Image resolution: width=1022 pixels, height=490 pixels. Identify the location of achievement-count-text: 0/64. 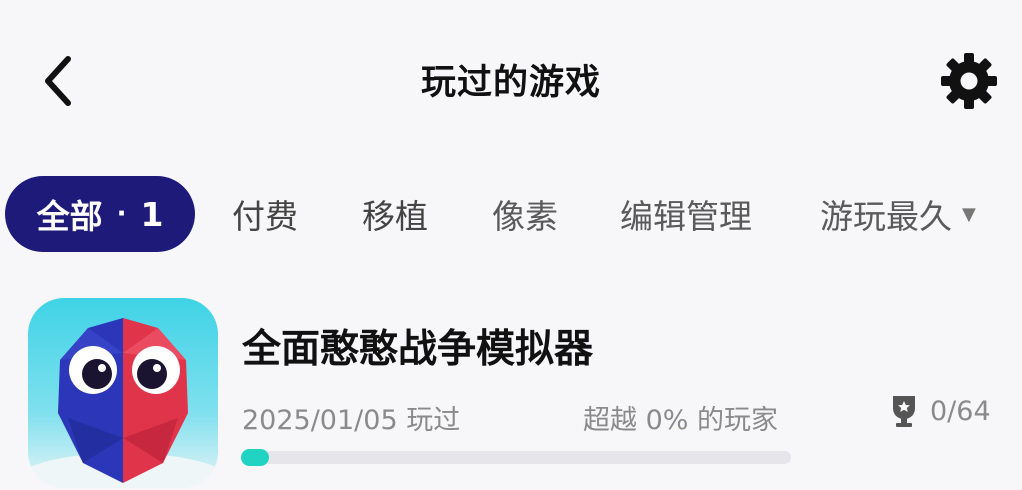
(960, 411).